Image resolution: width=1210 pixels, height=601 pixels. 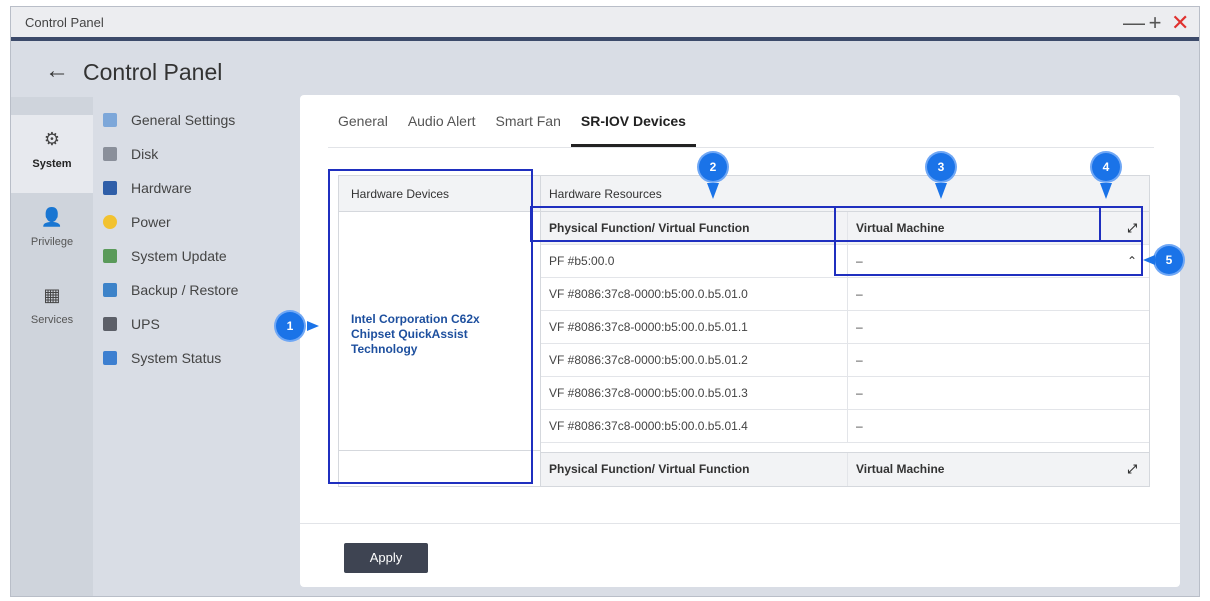 I want to click on gear-icon: ⚙, so click(x=52, y=139).